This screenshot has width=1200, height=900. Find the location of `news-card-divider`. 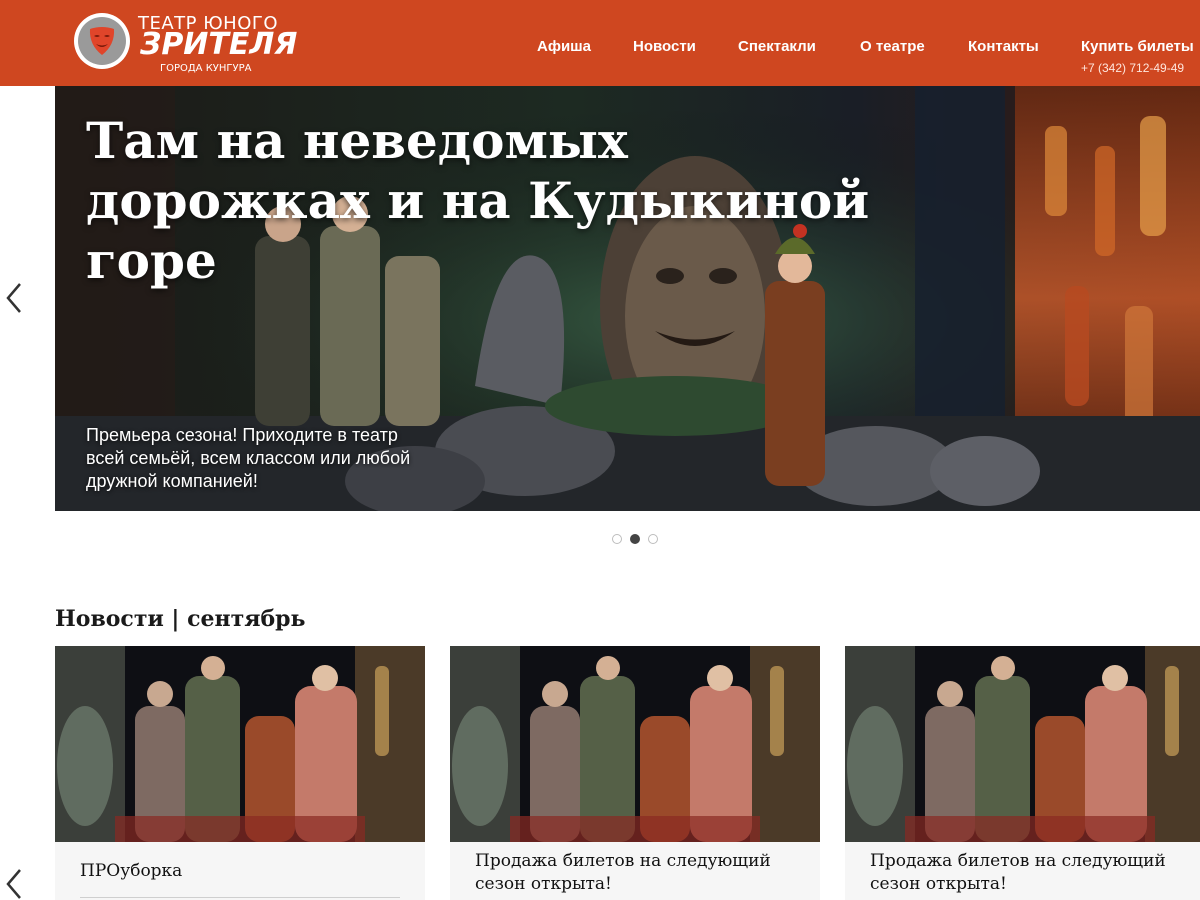

news-card-divider is located at coordinates (240, 897).